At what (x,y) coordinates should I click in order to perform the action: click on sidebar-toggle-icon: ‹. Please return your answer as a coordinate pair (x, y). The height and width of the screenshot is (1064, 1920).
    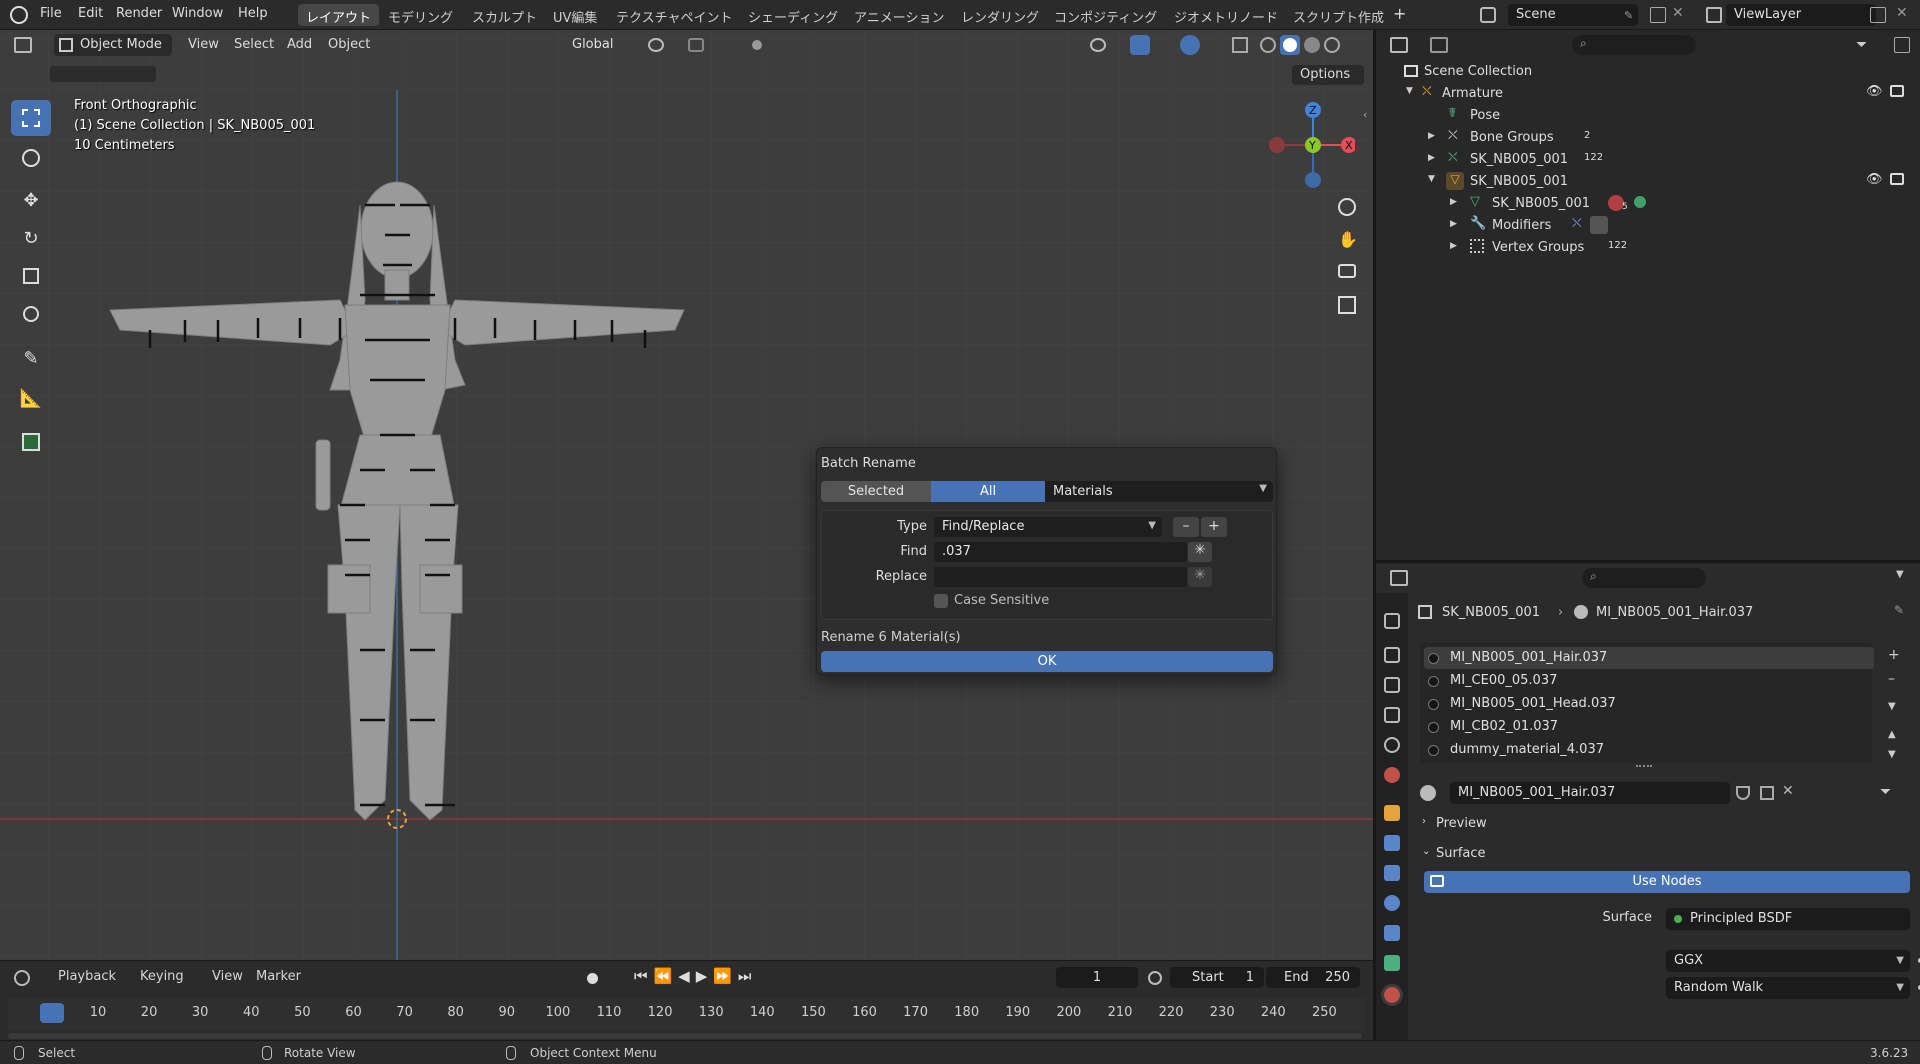
    Looking at the image, I should click on (1365, 114).